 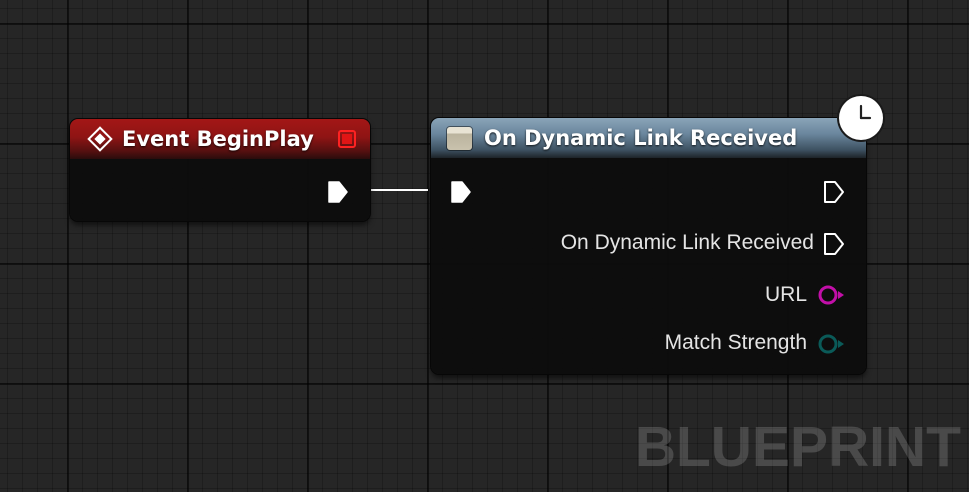 I want to click on url-string-pin, so click(x=832, y=295).